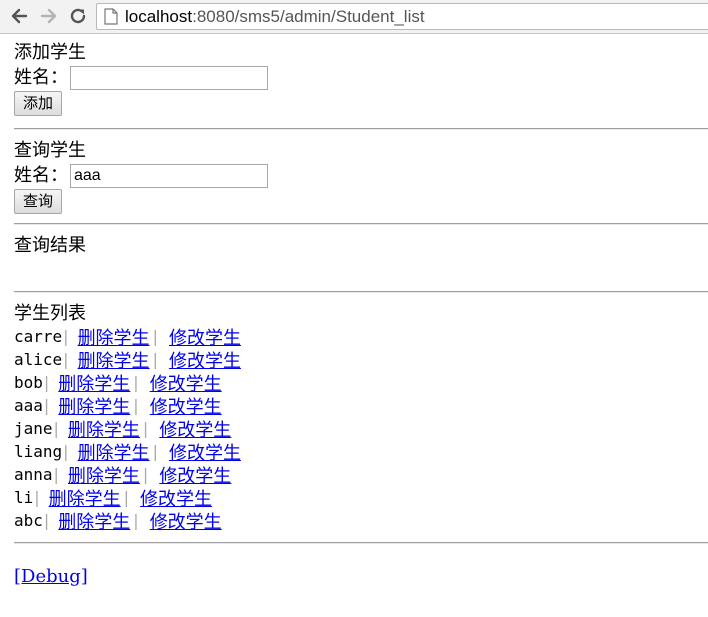 Image resolution: width=708 pixels, height=617 pixels. I want to click on query-result-title: 查询结果, so click(50, 245).